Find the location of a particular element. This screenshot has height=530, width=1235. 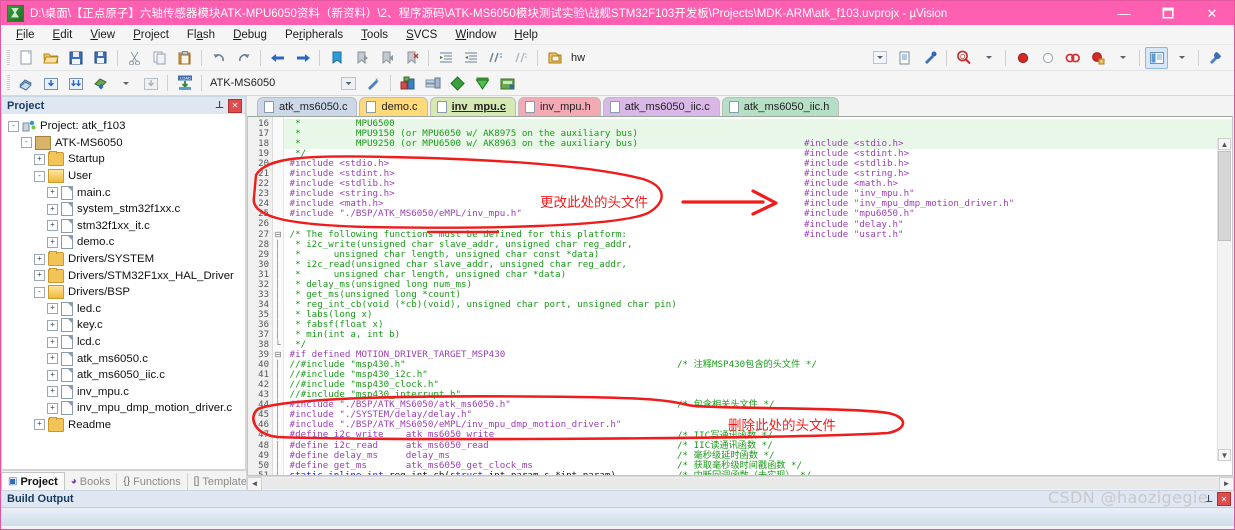

redo-icon is located at coordinates (243, 58).